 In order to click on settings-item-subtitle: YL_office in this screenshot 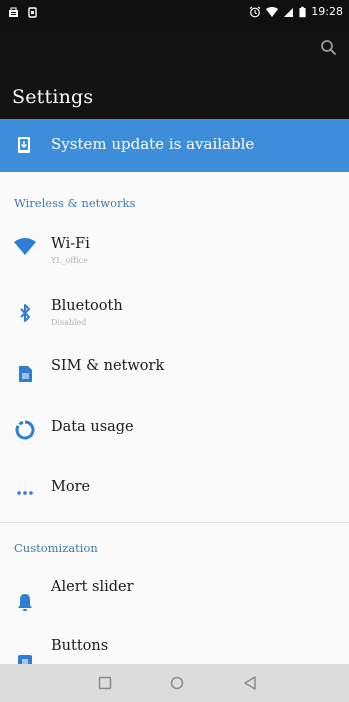, I will do `click(69, 260)`.